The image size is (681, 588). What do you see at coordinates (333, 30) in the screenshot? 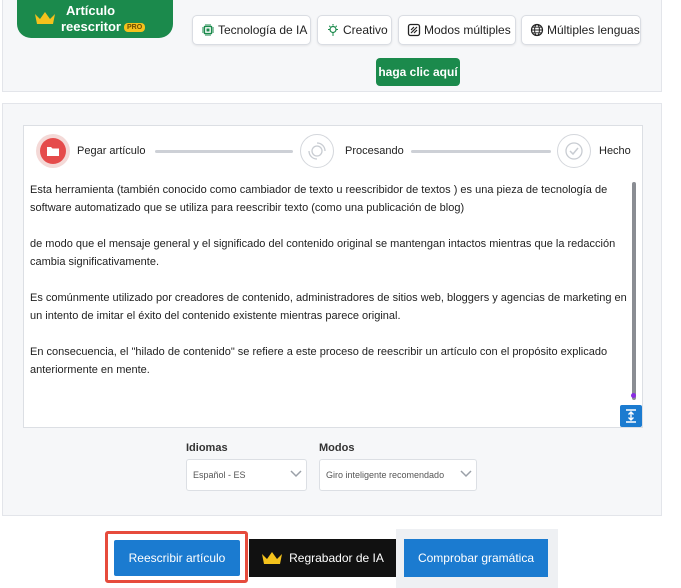
I see `lightbulb-icon` at bounding box center [333, 30].